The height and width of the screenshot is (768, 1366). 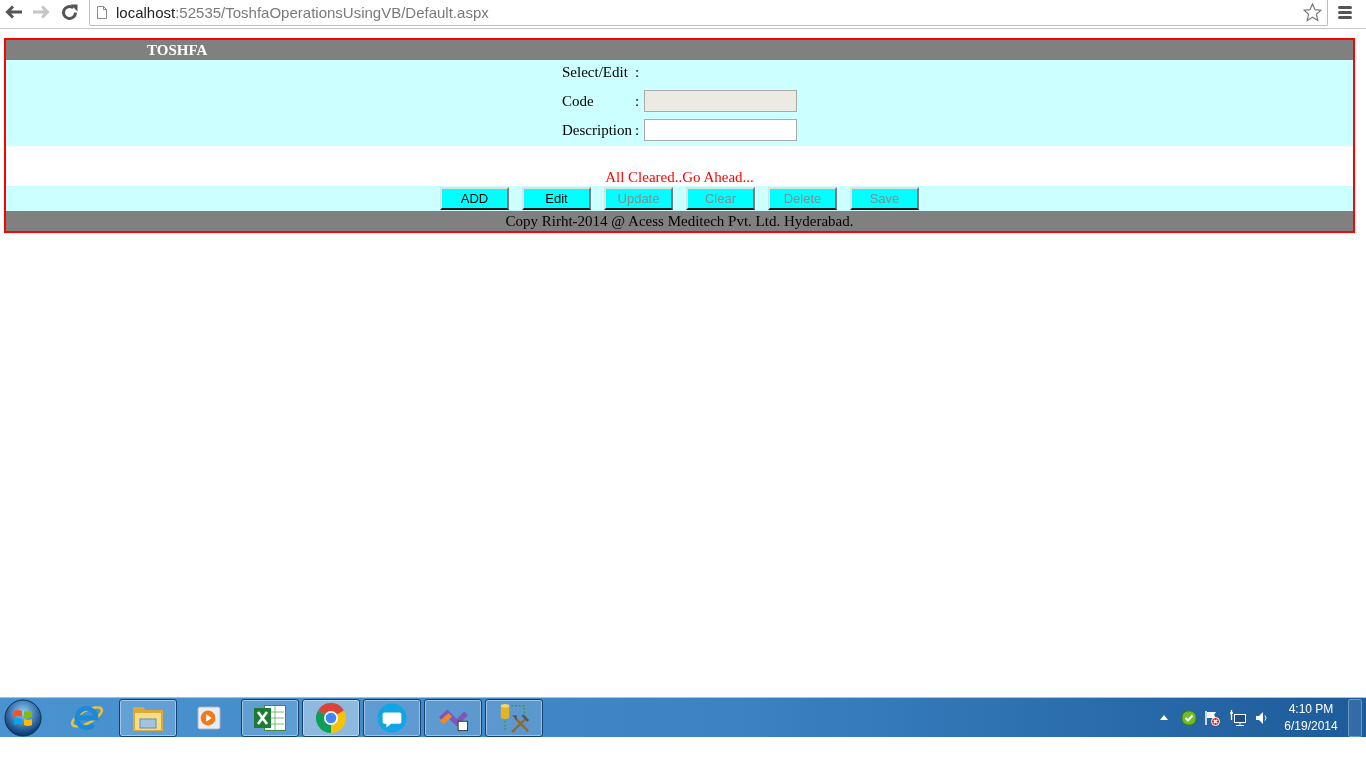 What do you see at coordinates (209, 717) in the screenshot?
I see `play-icon` at bounding box center [209, 717].